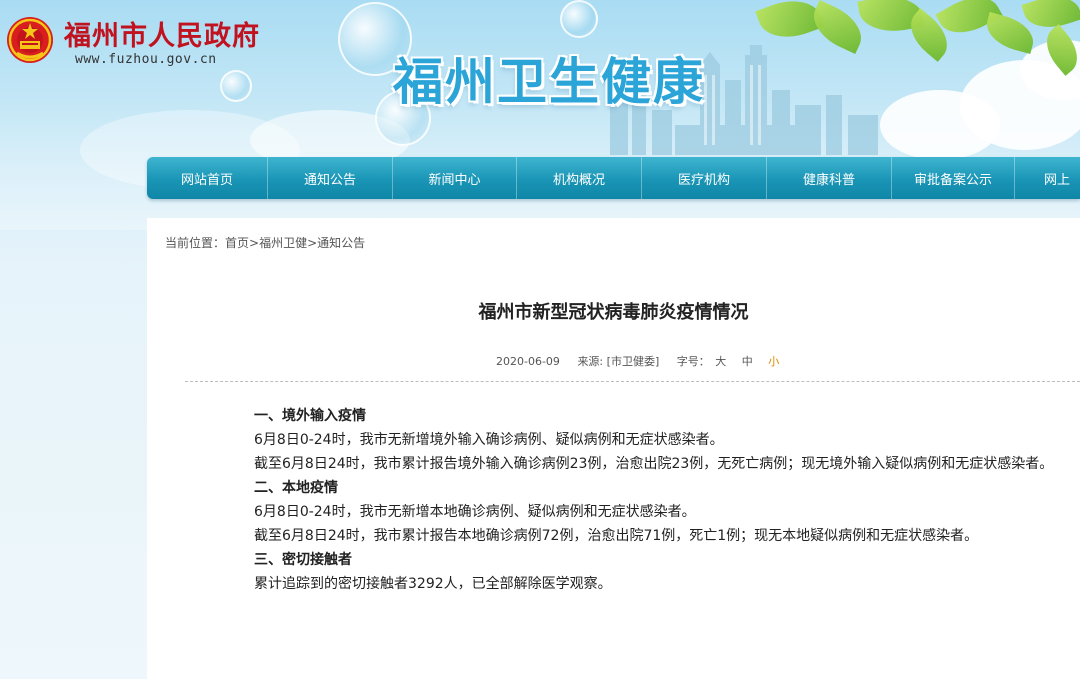 The width and height of the screenshot is (1080, 679). I want to click on breadcrumb-current: 通知公告, so click(341, 243).